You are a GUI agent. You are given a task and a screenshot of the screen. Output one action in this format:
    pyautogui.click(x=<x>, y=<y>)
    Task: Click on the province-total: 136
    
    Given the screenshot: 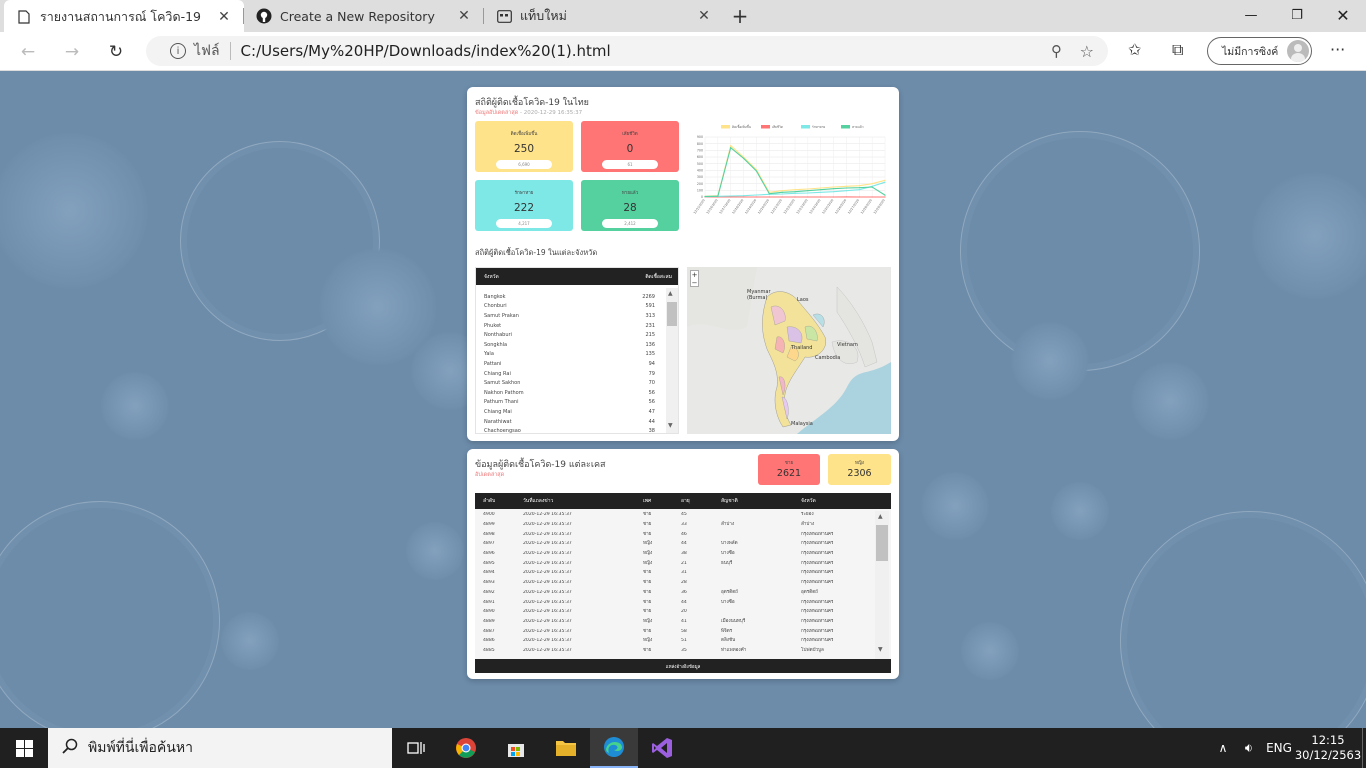 What is the action you would take?
    pyautogui.click(x=650, y=344)
    